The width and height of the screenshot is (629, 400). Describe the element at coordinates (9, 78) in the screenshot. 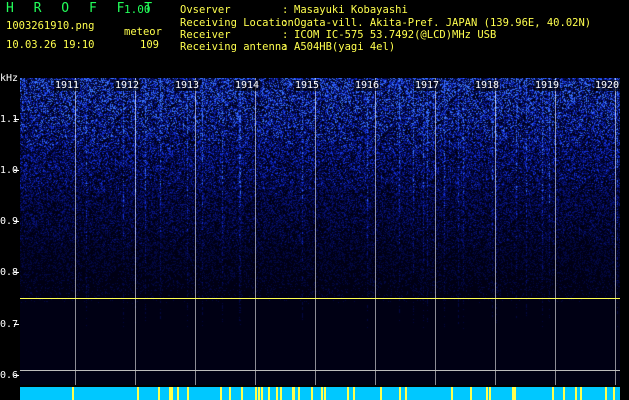

I see `y-axis-label: kHz` at that location.